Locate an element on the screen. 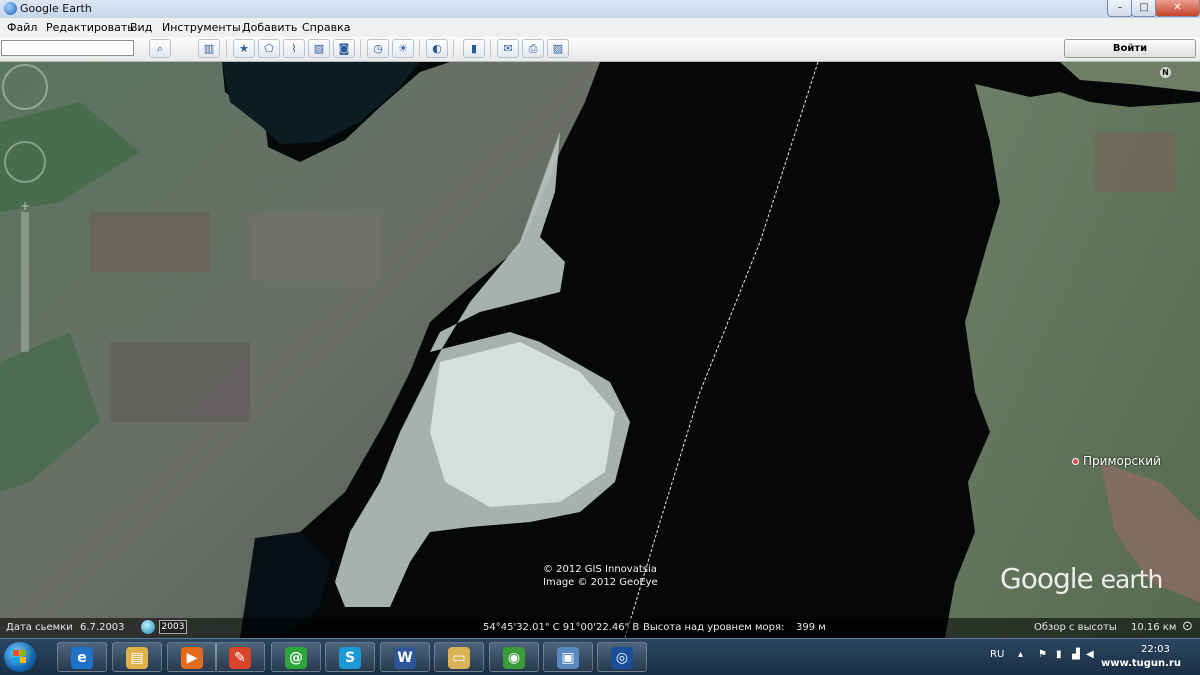  battery-icon: ▮ is located at coordinates (1059, 654).